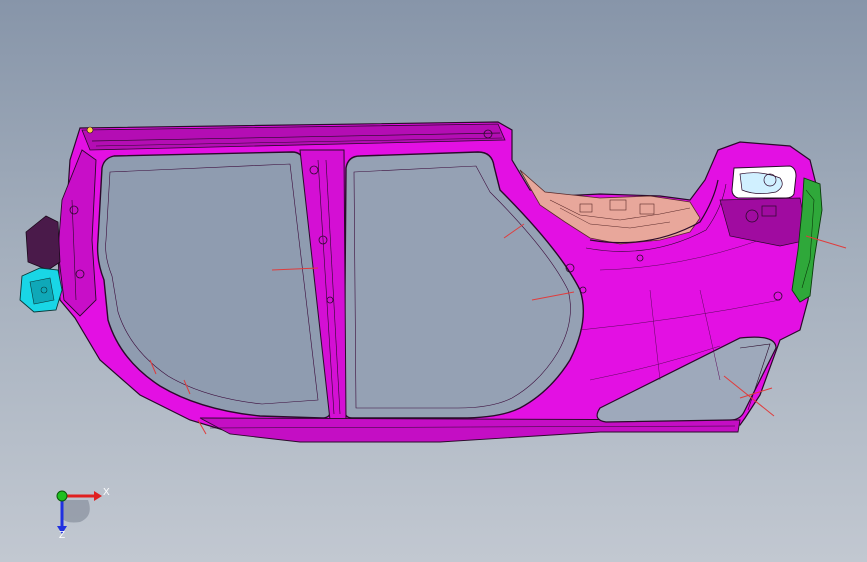 The height and width of the screenshot is (562, 867). What do you see at coordinates (77, 233) in the screenshot?
I see `a-pillar-front` at bounding box center [77, 233].